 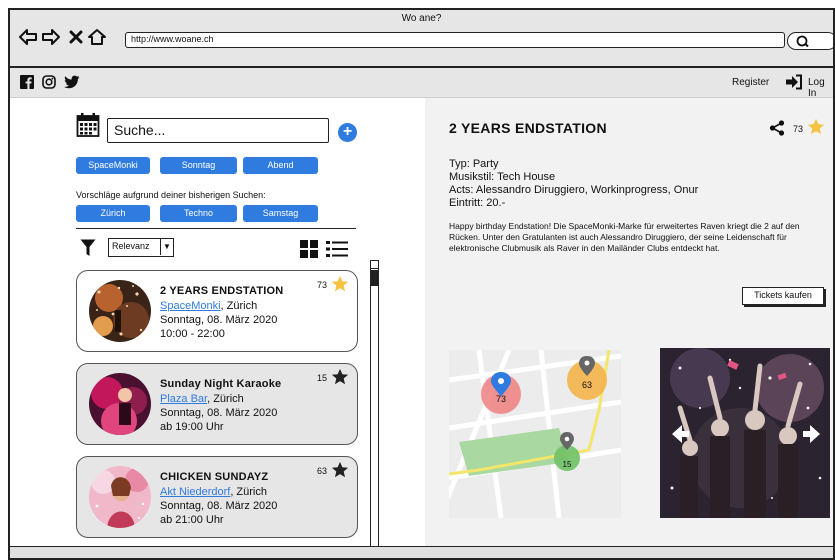 I want to click on plus-icon: +, so click(x=347, y=131).